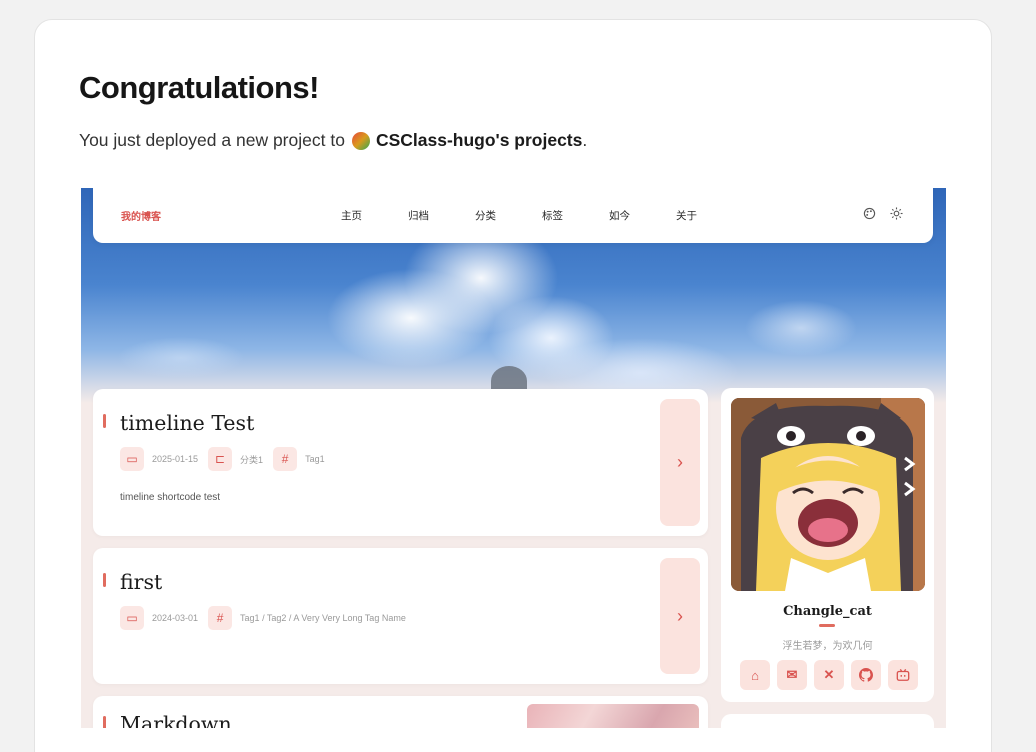 This screenshot has height=752, width=1036. I want to click on profile-social-links: ⌂ ✉ ✕, so click(829, 675).